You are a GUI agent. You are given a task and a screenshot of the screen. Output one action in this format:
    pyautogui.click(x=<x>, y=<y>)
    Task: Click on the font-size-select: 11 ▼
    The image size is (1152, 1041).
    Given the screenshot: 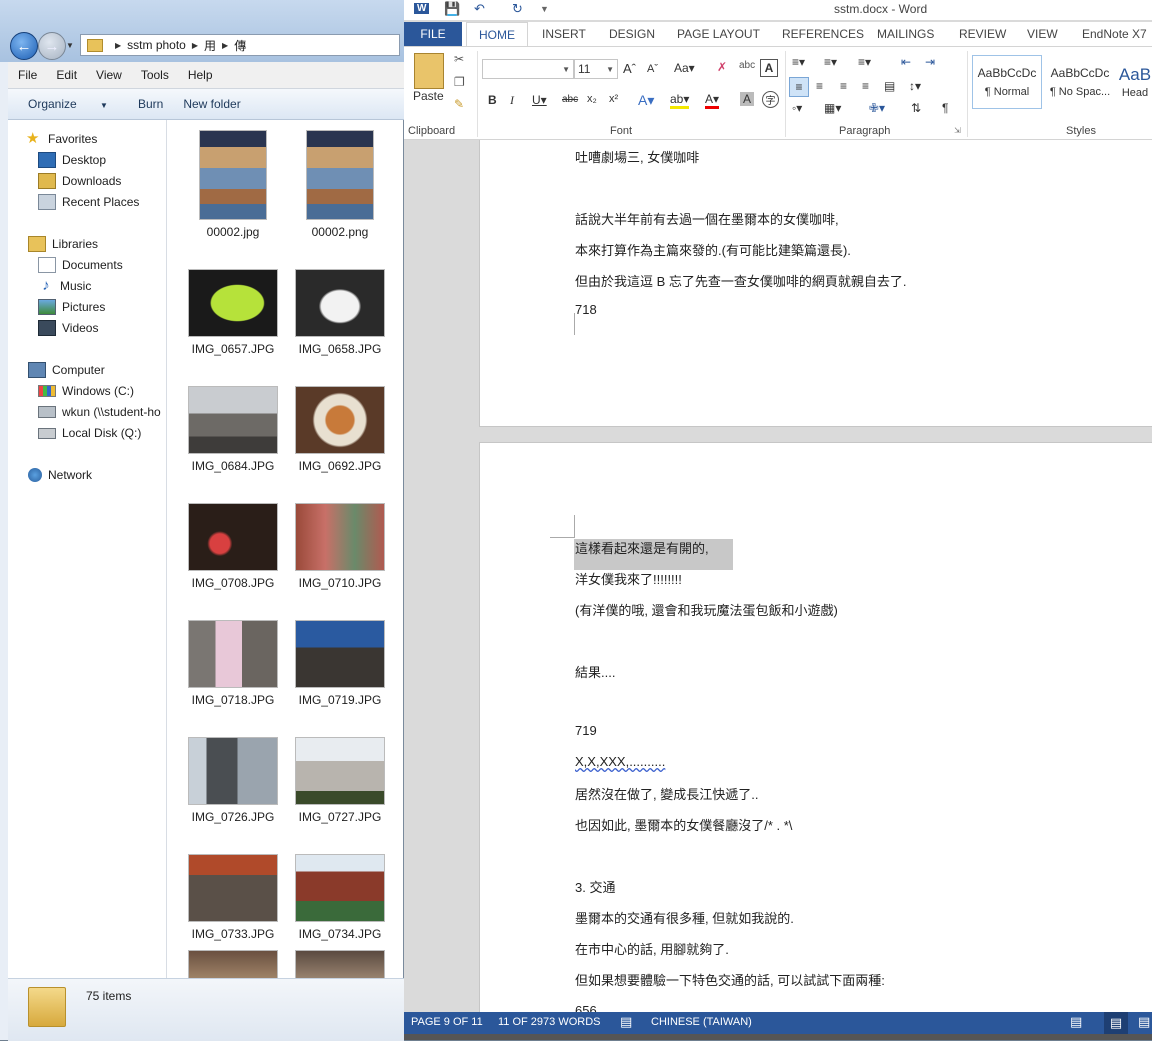 What is the action you would take?
    pyautogui.click(x=596, y=69)
    